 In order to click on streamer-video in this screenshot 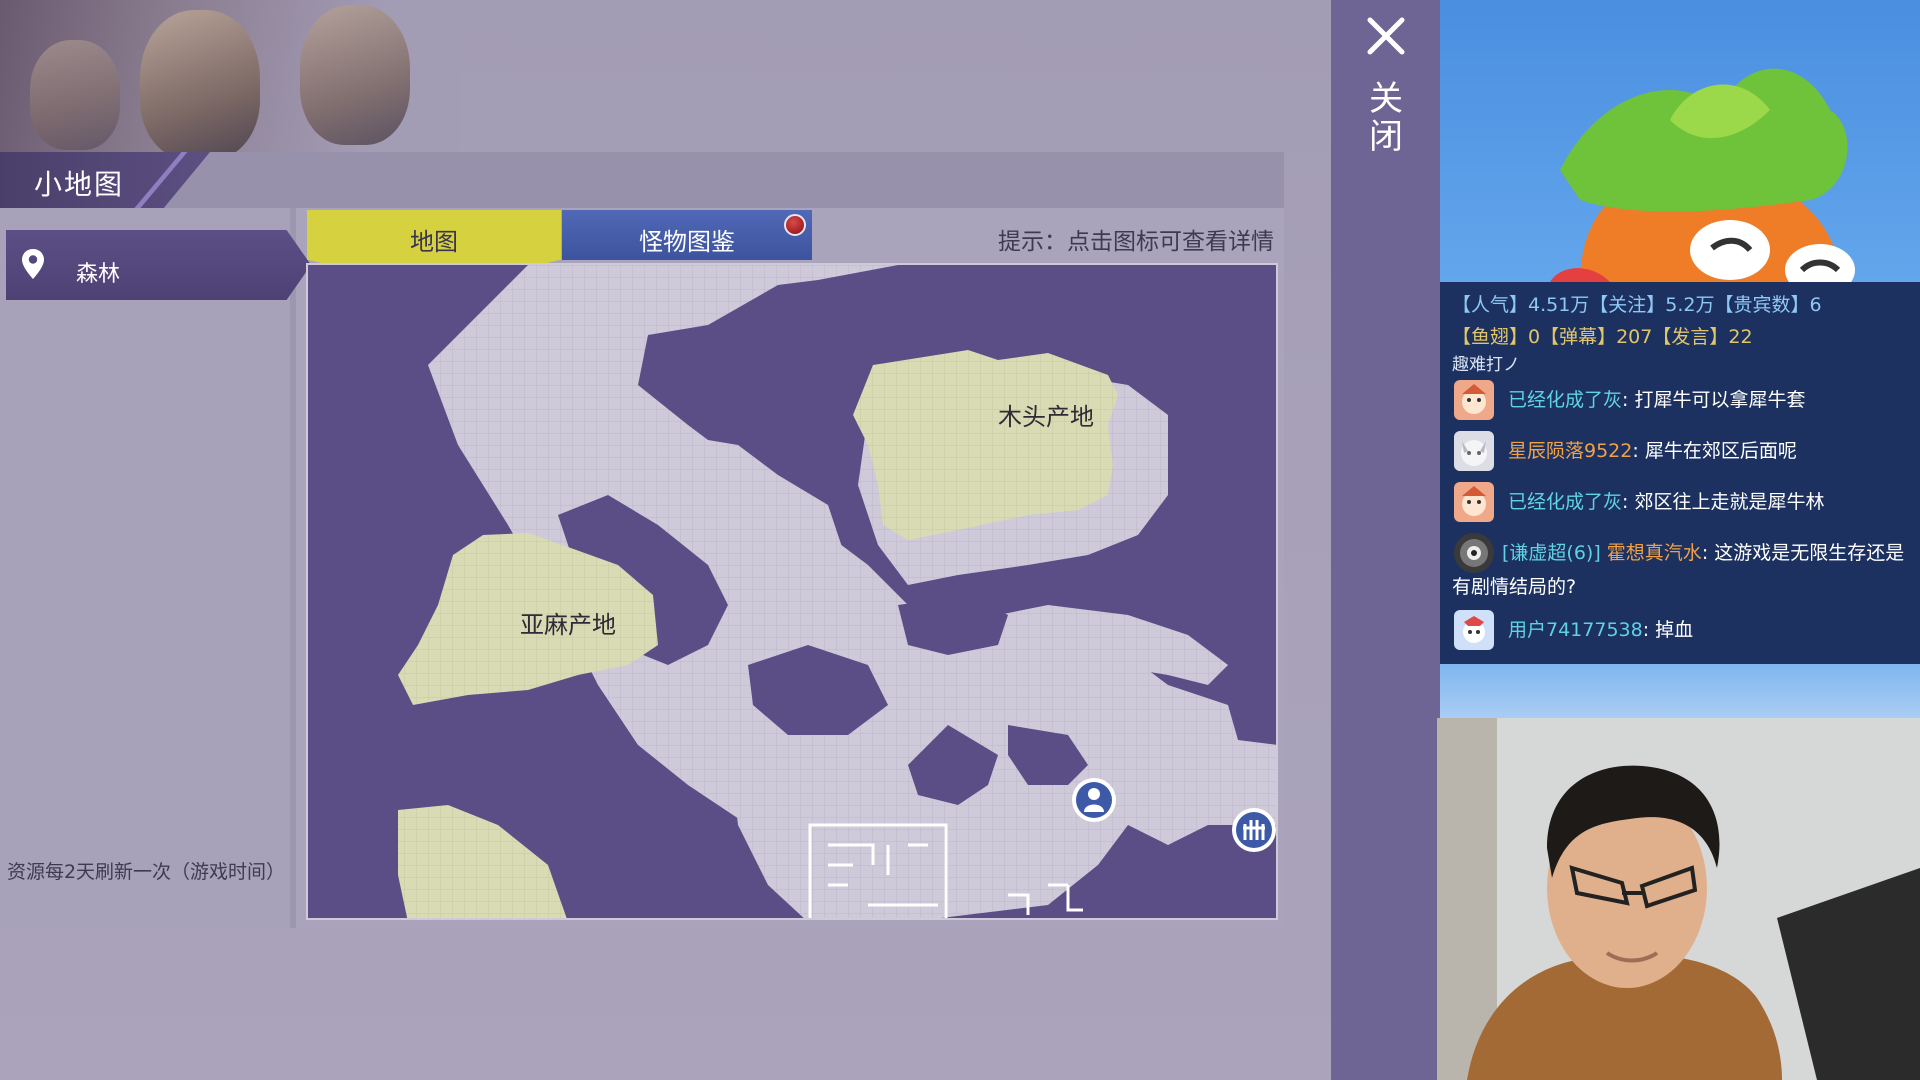, I will do `click(1678, 899)`.